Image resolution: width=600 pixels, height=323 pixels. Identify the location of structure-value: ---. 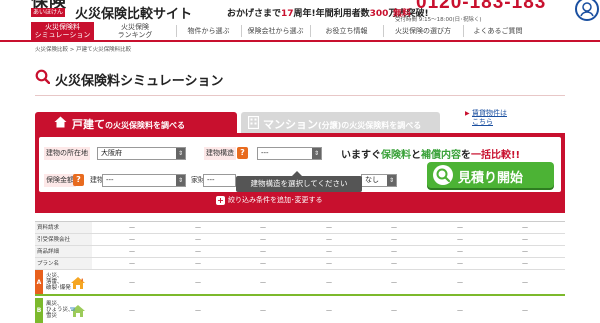
(265, 153).